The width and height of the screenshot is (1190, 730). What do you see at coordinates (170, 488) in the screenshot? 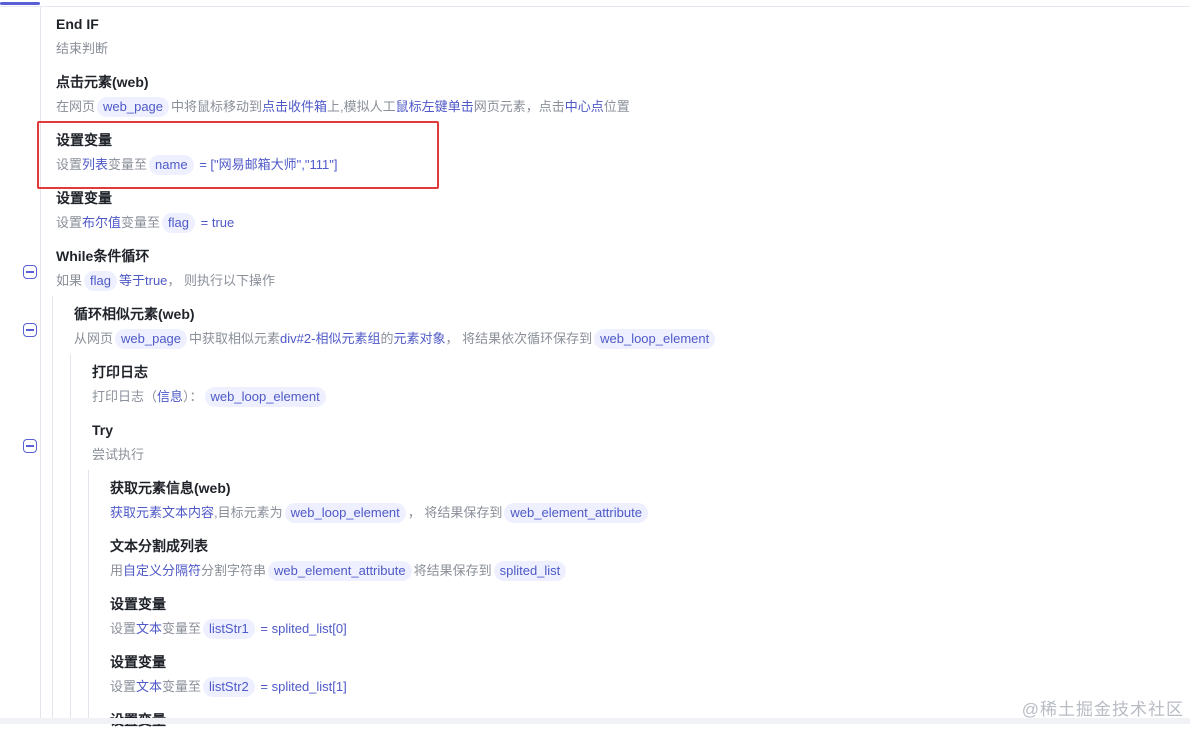
I see `step-title: 获取元素信息(web)` at bounding box center [170, 488].